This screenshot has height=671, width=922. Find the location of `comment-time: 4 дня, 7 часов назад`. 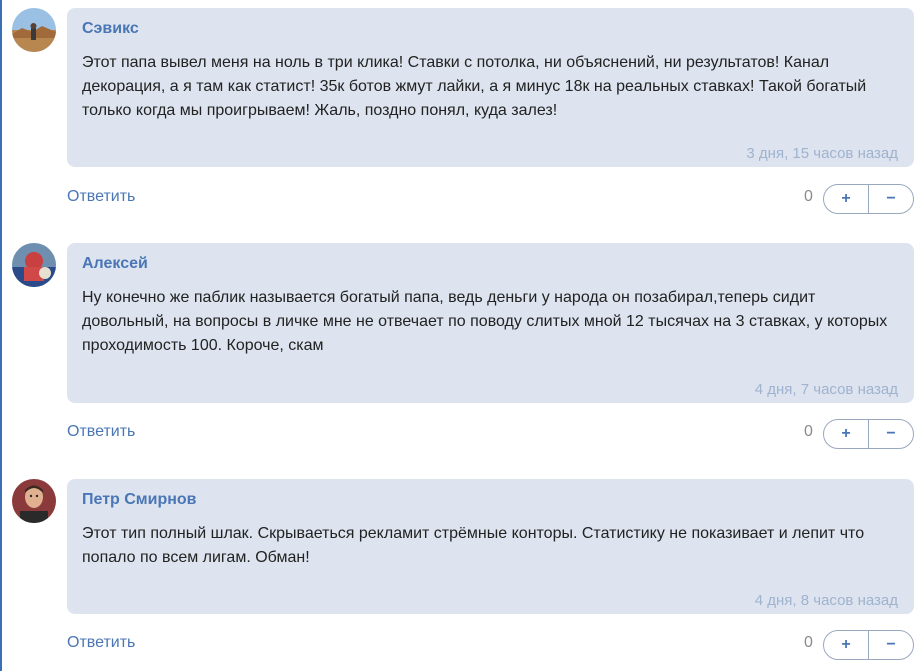

comment-time: 4 дня, 7 часов назад is located at coordinates (826, 389).